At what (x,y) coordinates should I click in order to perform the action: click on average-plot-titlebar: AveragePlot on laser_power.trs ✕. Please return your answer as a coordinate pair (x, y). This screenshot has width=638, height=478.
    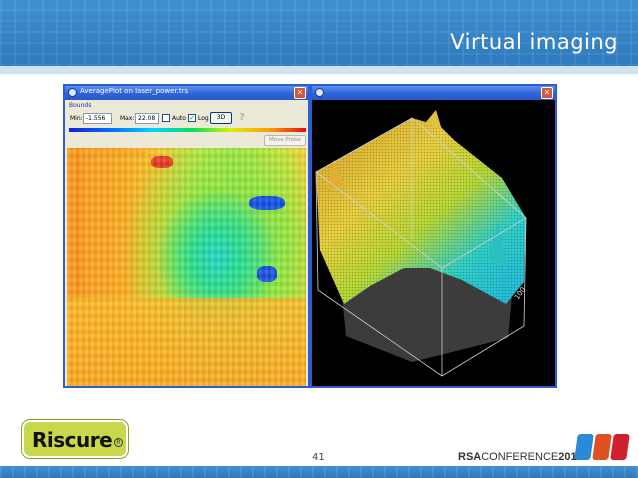
    Looking at the image, I should click on (186, 93).